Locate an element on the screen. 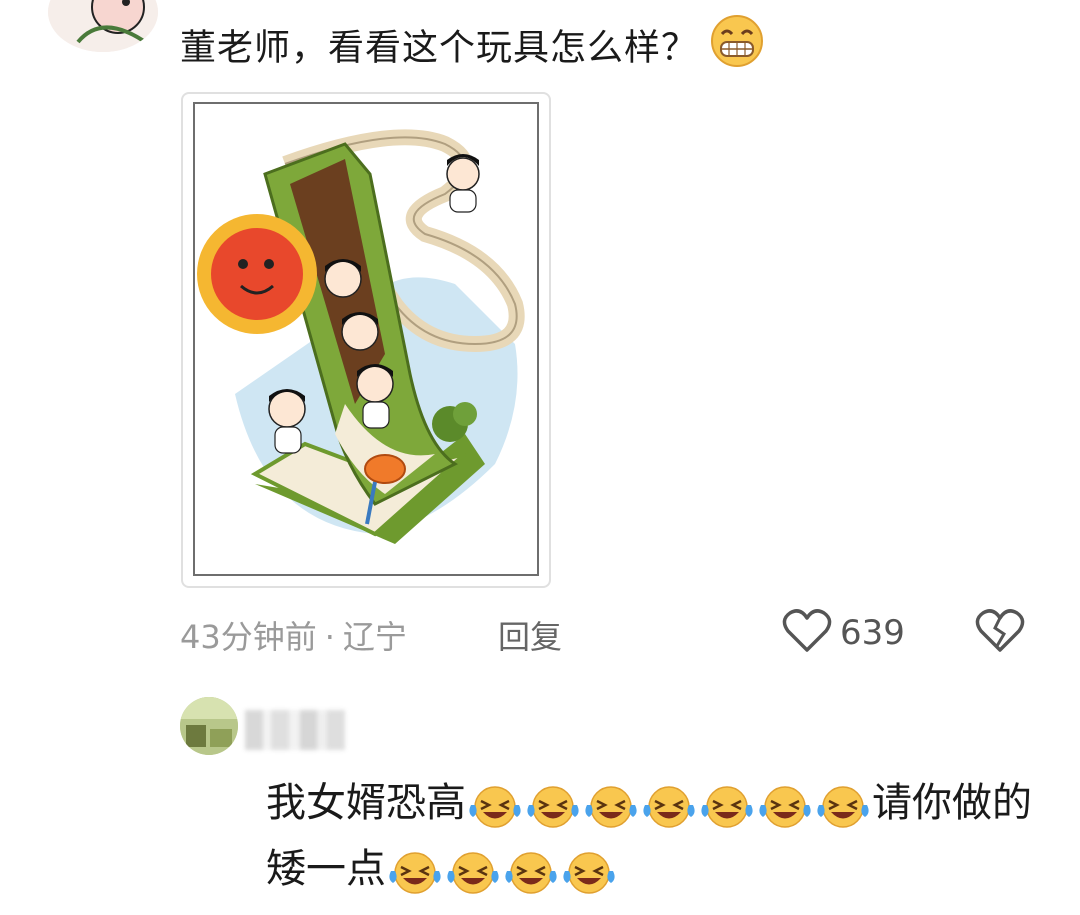  comment-location: 辽宁 is located at coordinates (374, 637).